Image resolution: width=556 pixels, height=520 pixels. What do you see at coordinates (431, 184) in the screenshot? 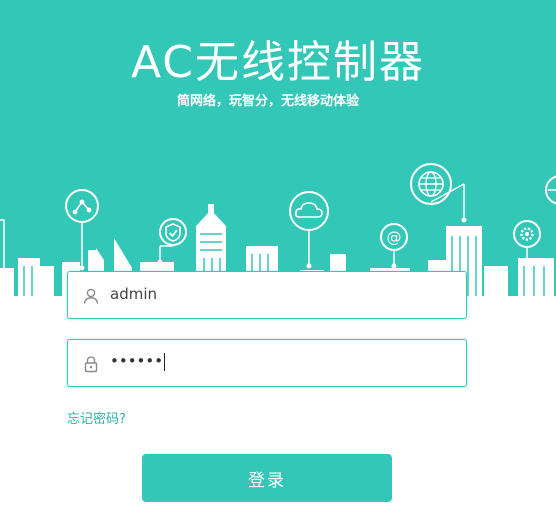
I see `globe-icon` at bounding box center [431, 184].